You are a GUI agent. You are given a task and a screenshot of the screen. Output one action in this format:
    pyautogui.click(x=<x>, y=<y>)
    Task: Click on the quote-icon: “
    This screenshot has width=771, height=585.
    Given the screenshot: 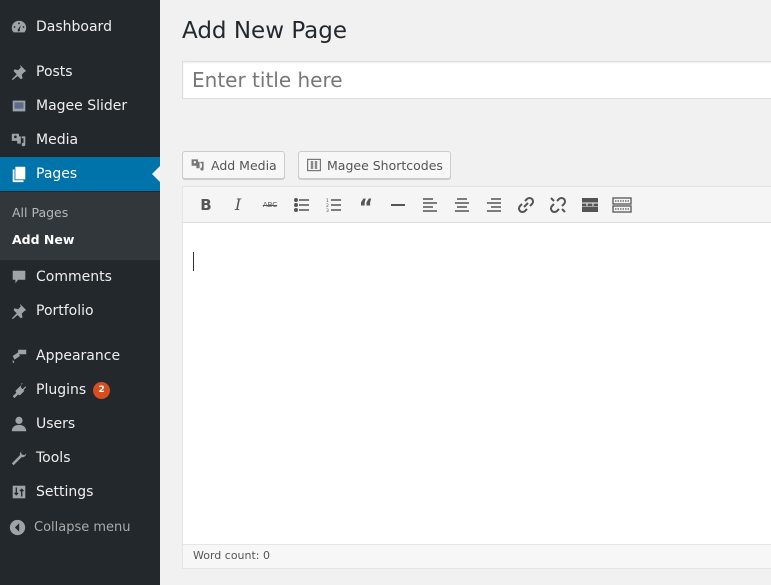 What is the action you would take?
    pyautogui.click(x=366, y=208)
    